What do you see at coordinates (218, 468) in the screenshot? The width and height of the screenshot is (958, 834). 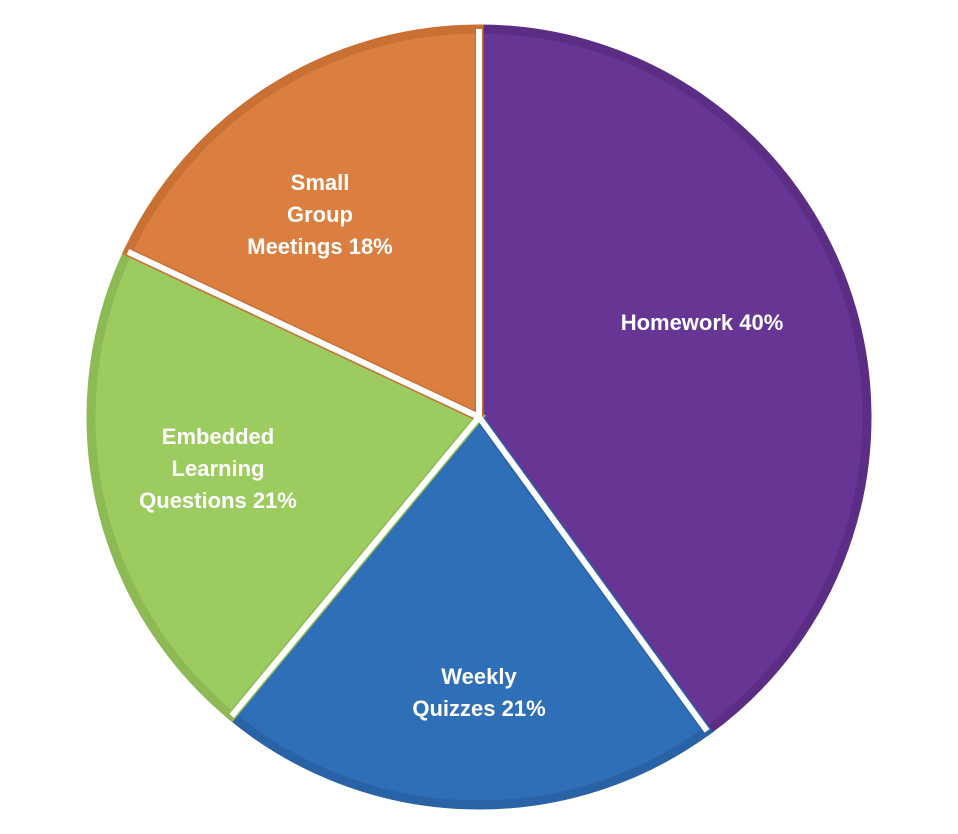 I see `slice-label-line: Learning` at bounding box center [218, 468].